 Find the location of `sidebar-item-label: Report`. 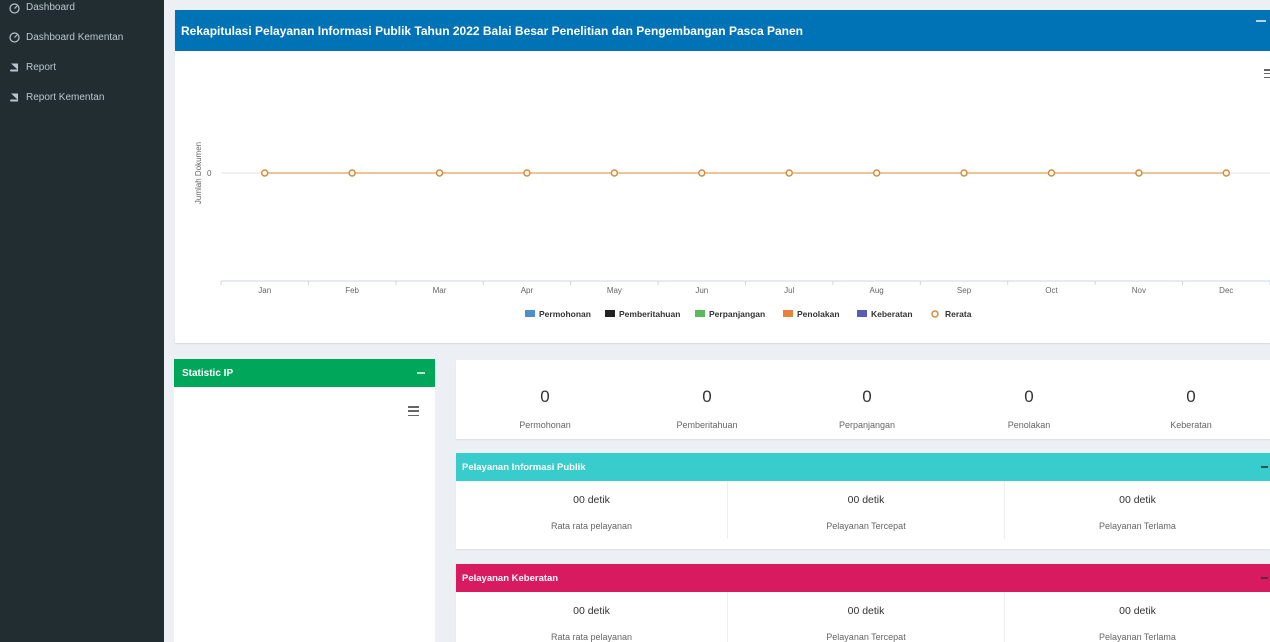

sidebar-item-label: Report is located at coordinates (41, 67).